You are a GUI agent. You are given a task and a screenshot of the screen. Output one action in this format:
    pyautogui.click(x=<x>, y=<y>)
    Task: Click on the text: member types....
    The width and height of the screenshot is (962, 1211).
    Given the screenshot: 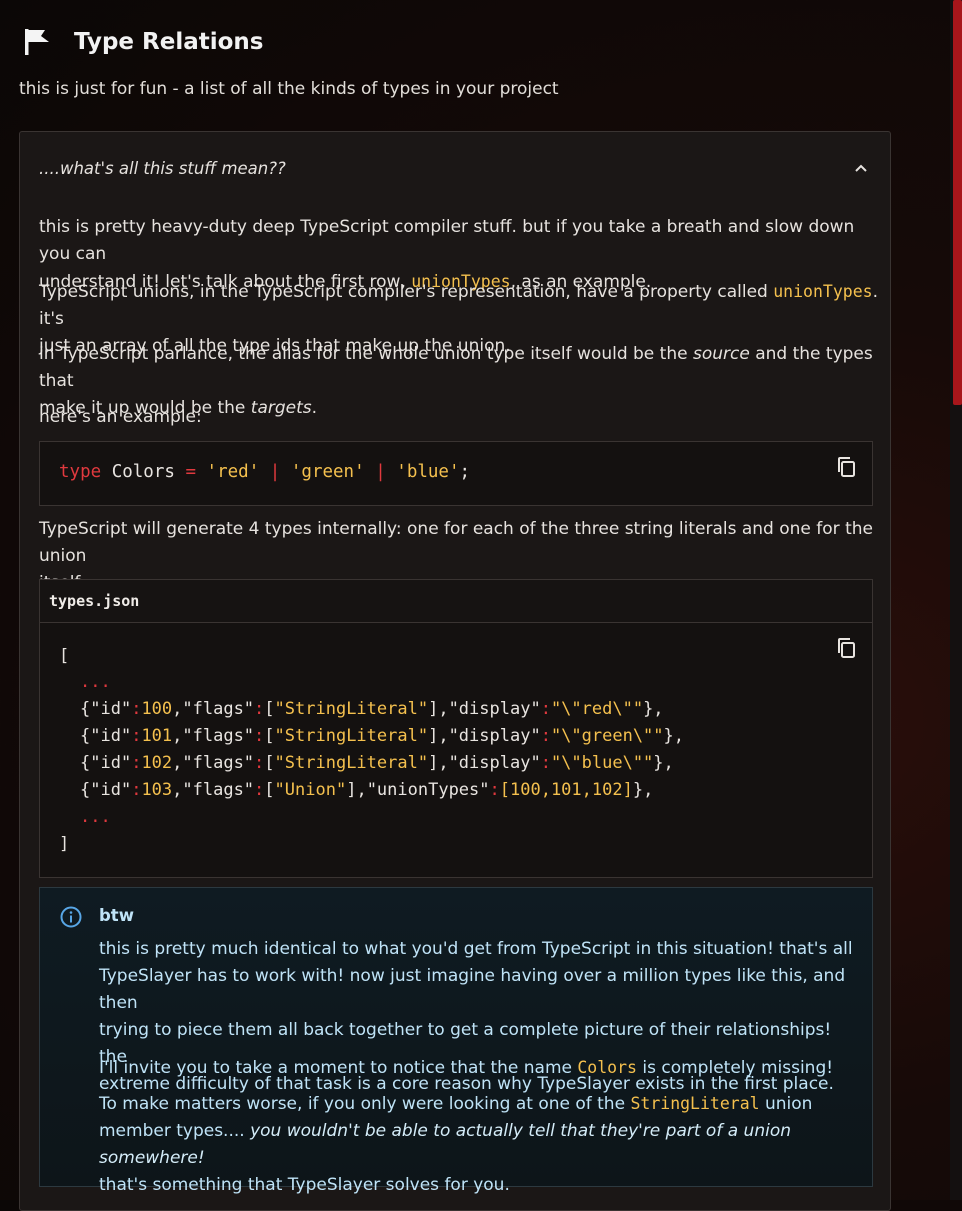 What is the action you would take?
    pyautogui.click(x=175, y=1131)
    